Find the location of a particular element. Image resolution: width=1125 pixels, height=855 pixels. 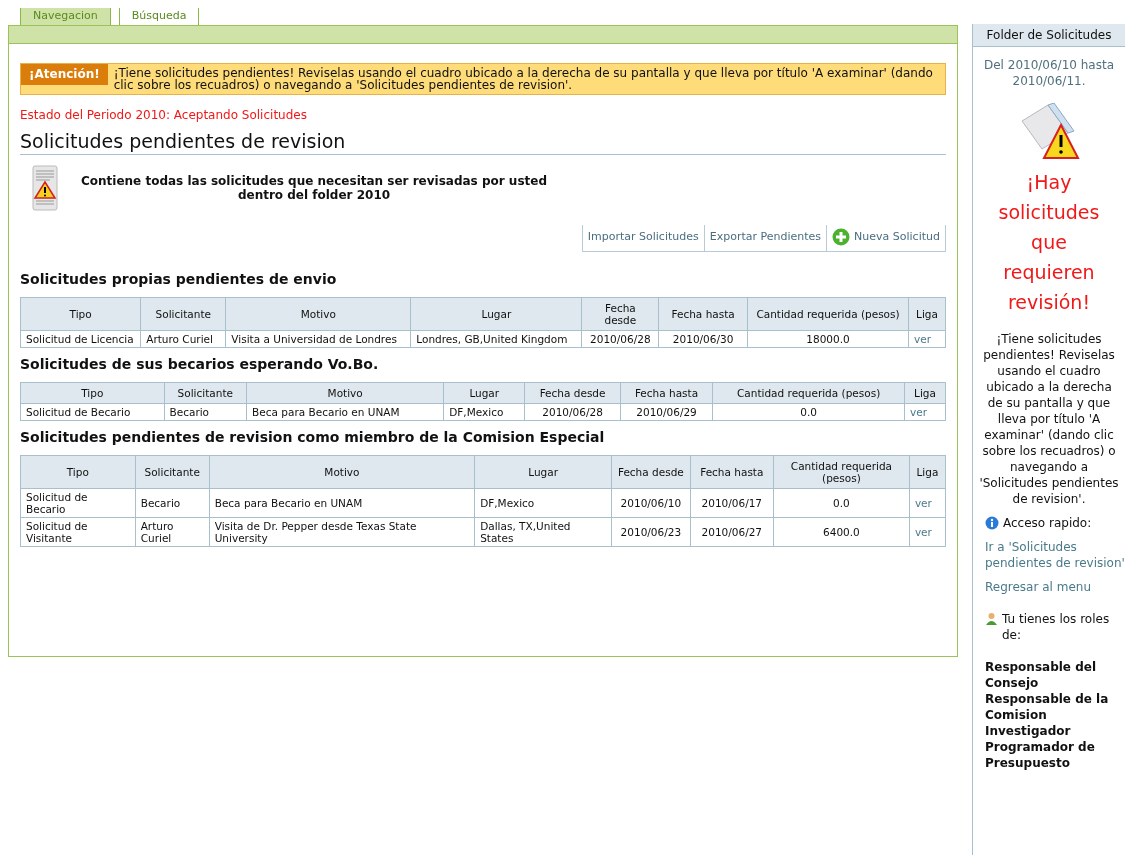

table-cell: Visita a Universidad de Londres is located at coordinates (318, 339).